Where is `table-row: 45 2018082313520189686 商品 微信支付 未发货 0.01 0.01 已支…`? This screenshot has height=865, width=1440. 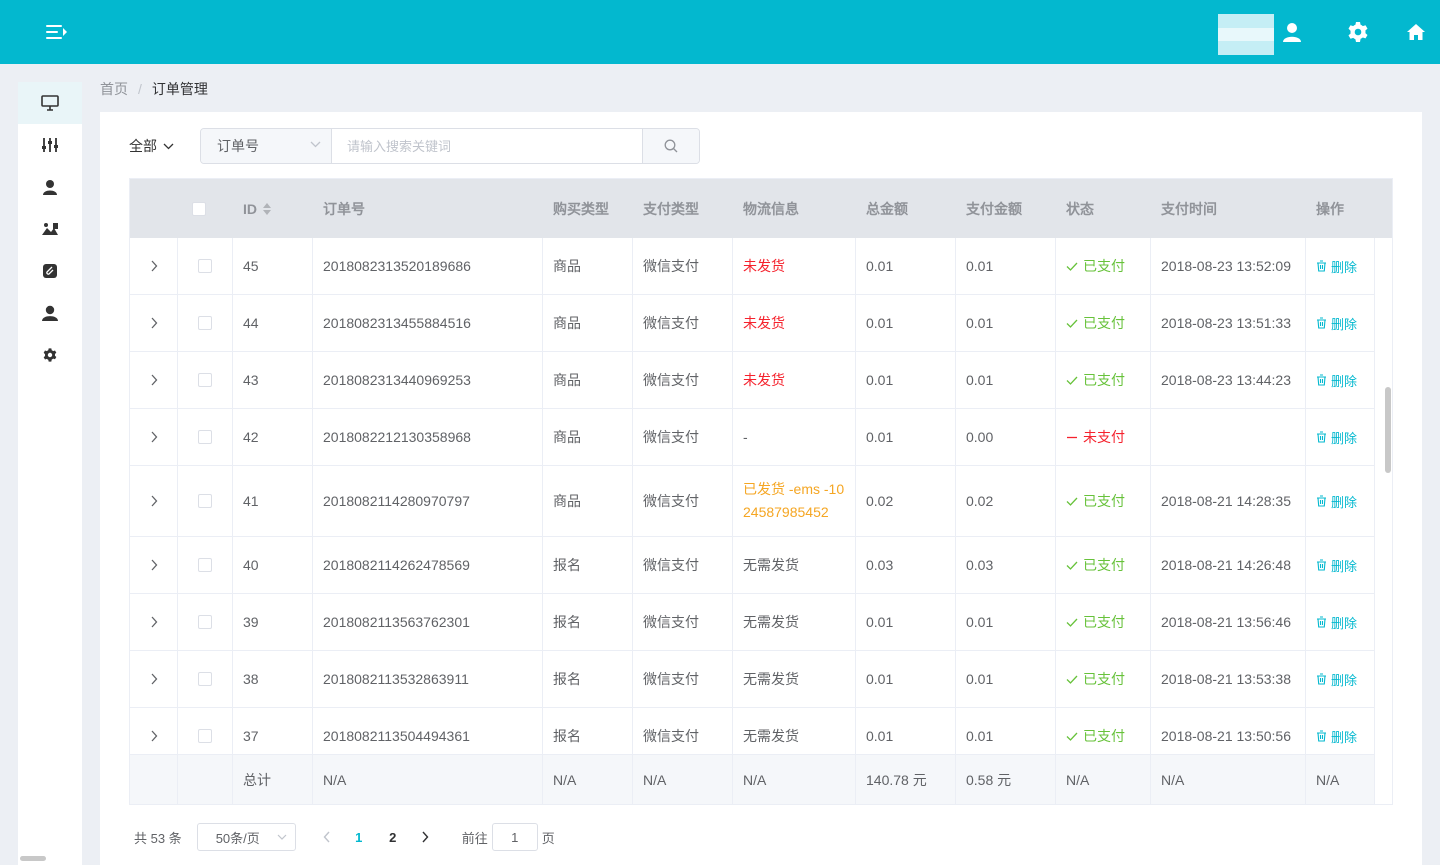 table-row: 45 2018082313520189686 商品 微信支付 未发货 0.01 0.01 已支… is located at coordinates (752, 266).